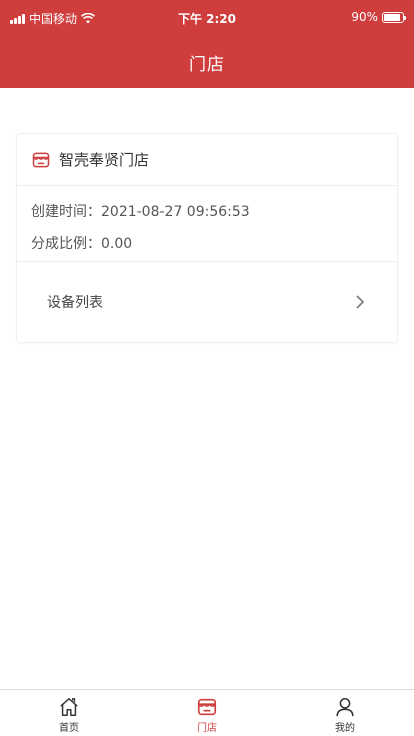 The width and height of the screenshot is (414, 736). I want to click on nav-bar: 门店, so click(207, 62).